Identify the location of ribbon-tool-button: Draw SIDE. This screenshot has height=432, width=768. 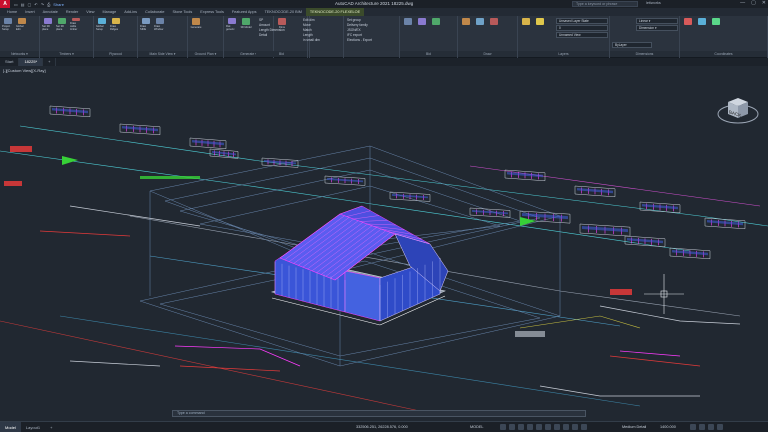
(146, 24).